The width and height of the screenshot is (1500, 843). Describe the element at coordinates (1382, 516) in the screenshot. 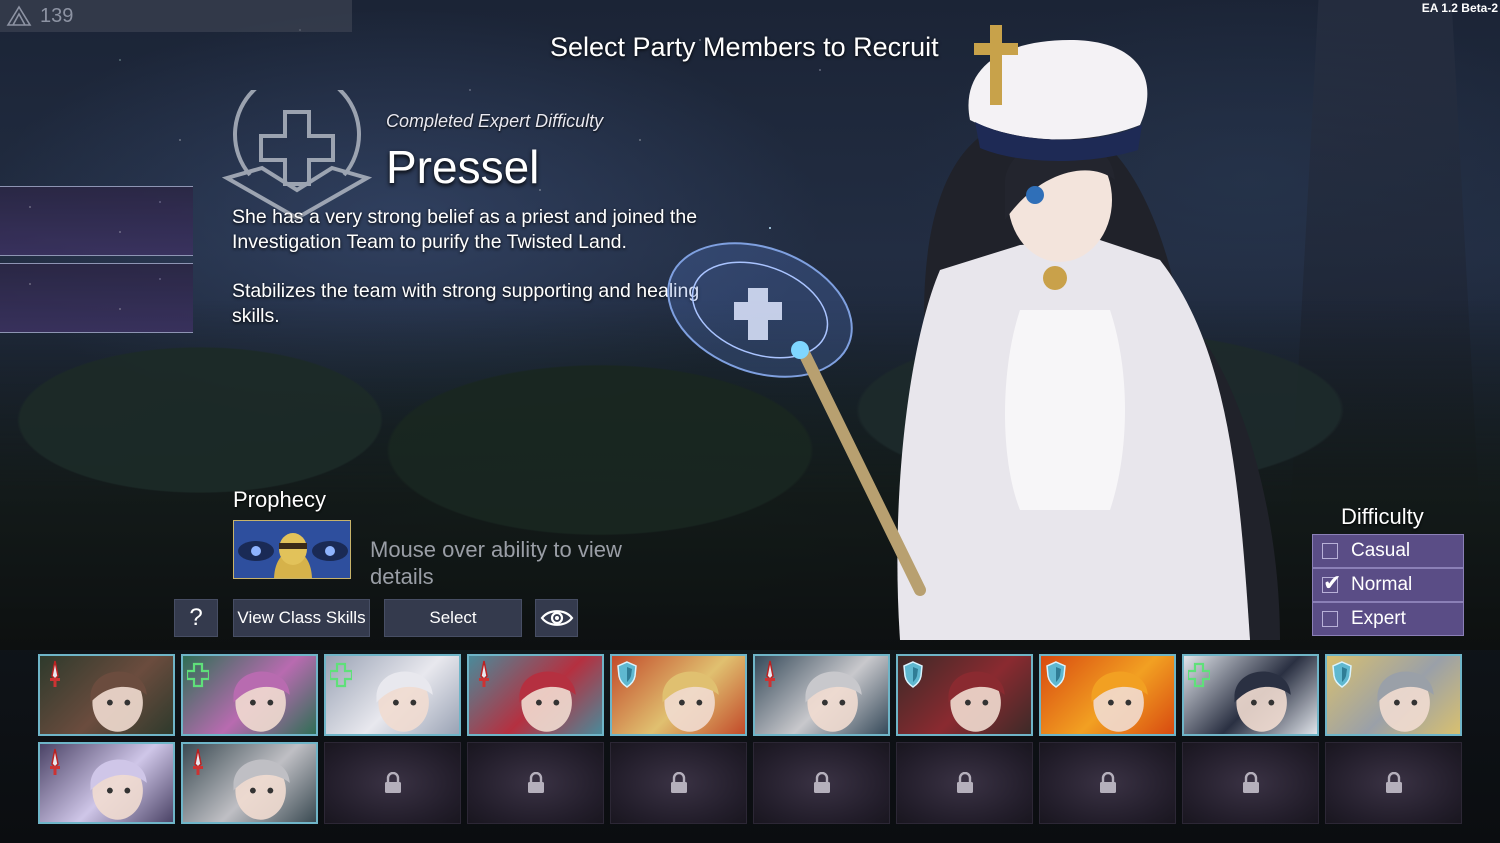

I see `difficulty-label: Difficulty` at that location.